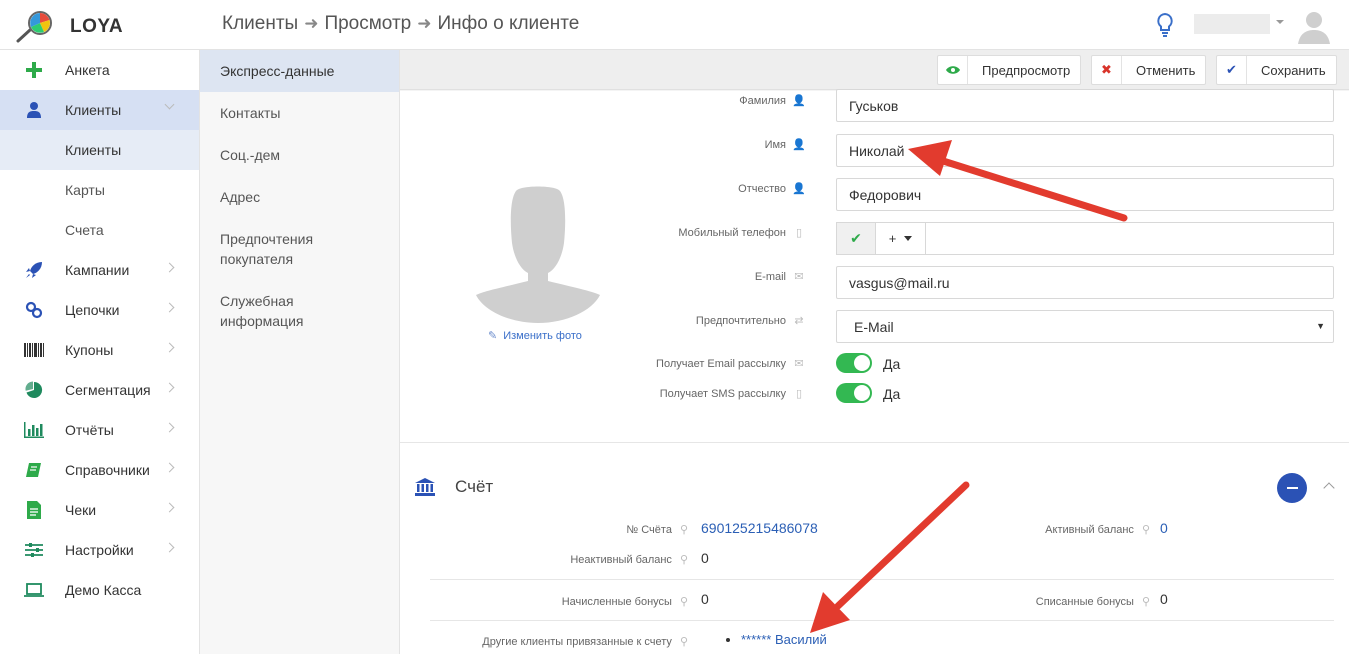  What do you see at coordinates (1149, 70) in the screenshot?
I see `cancel-button: ✖ Отменить` at bounding box center [1149, 70].